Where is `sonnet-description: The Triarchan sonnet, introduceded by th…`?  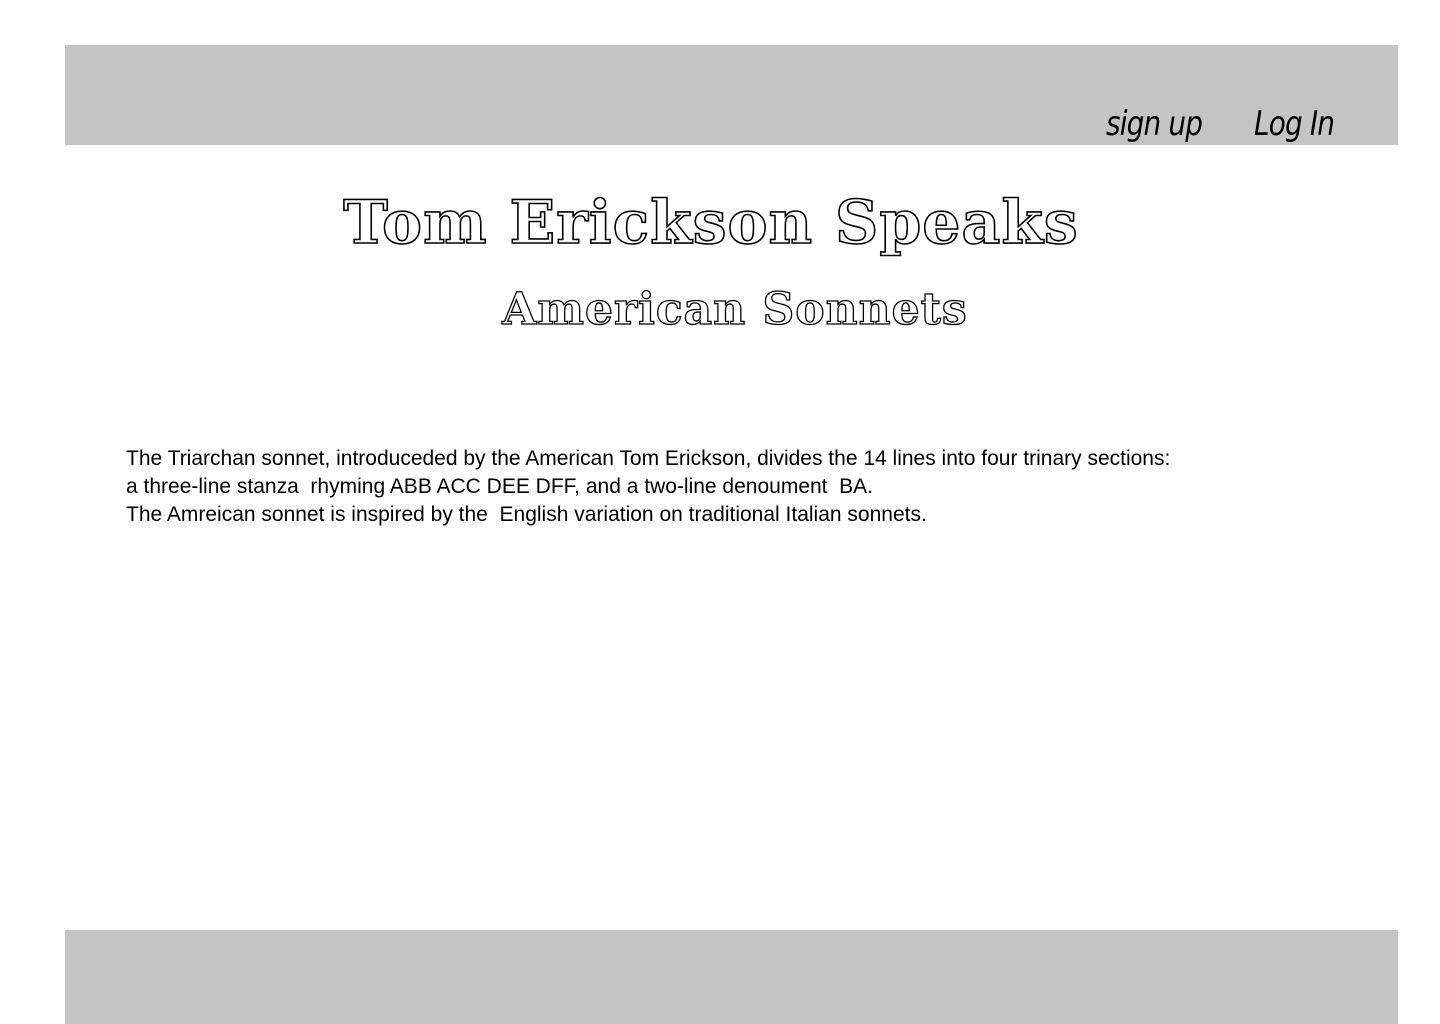 sonnet-description: The Triarchan sonnet, introduceded by th… is located at coordinates (741, 487).